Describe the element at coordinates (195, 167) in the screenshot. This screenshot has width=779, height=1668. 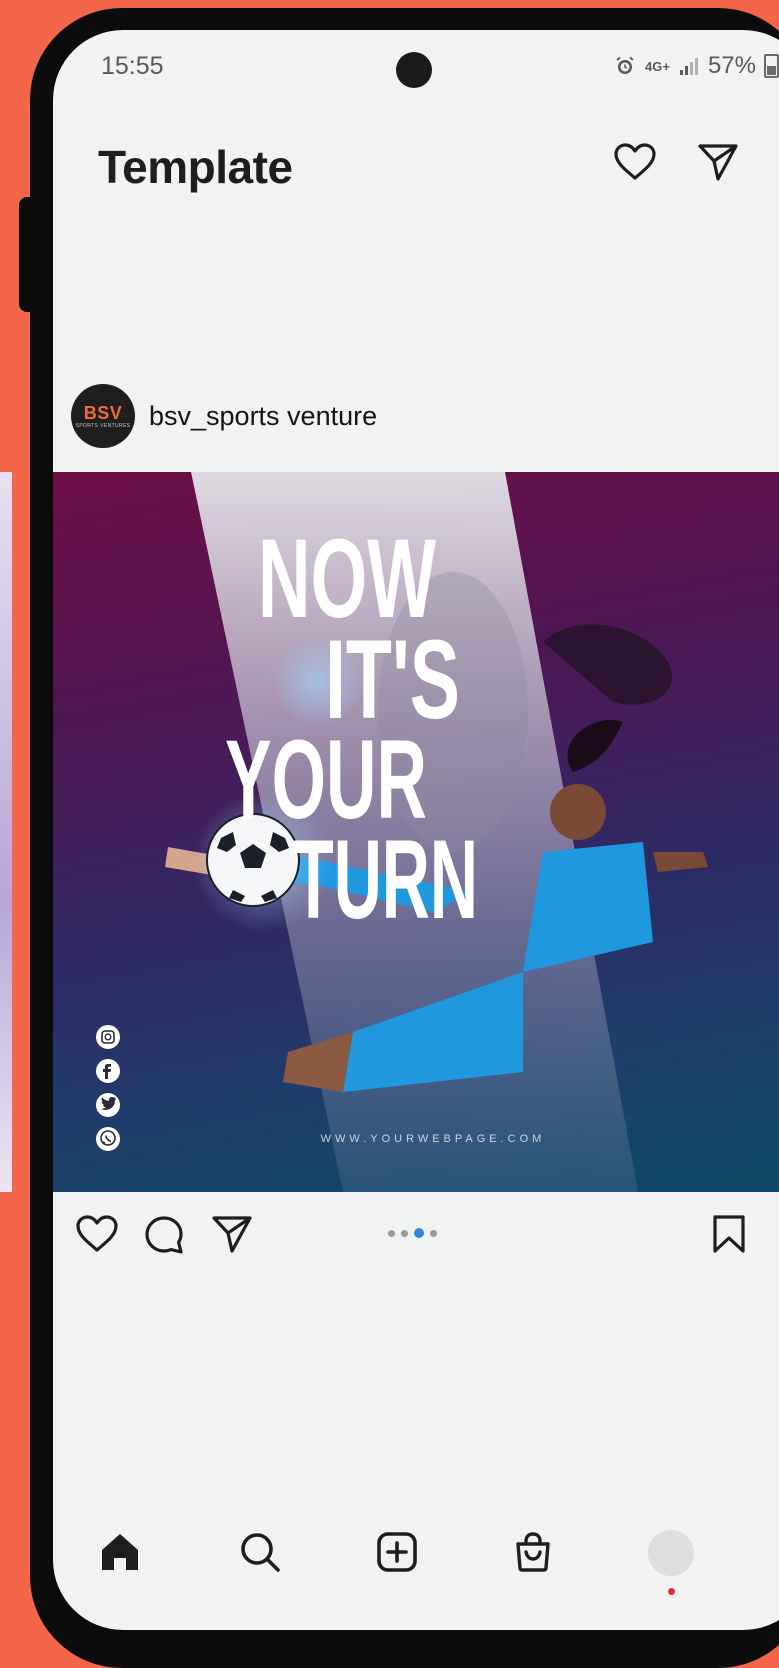
I see `page-title: Template` at that location.